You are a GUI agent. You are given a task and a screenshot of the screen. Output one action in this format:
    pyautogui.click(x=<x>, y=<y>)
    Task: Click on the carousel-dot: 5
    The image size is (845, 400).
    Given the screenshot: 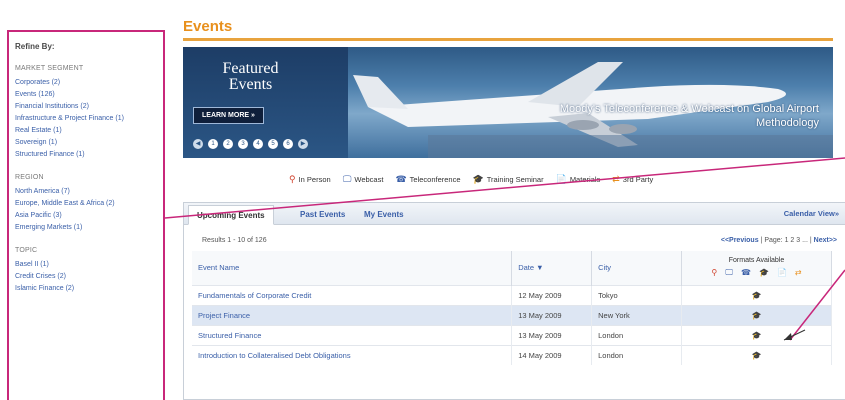 What is the action you would take?
    pyautogui.click(x=273, y=144)
    